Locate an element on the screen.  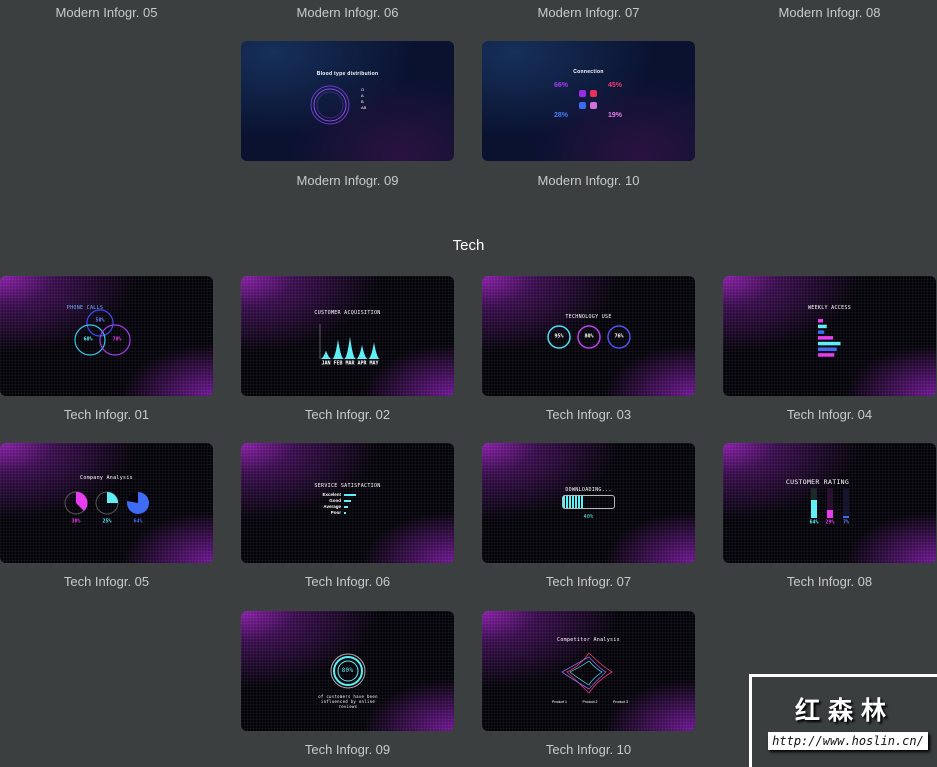
x-tick-label: JAN is located at coordinates (326, 363).